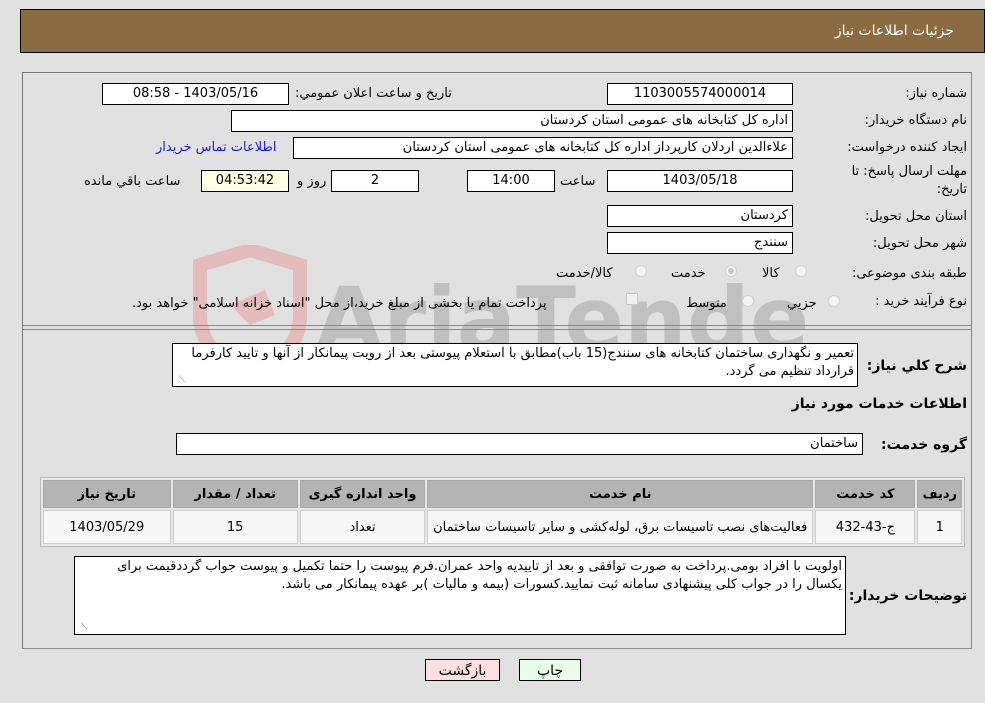  Describe the element at coordinates (802, 303) in the screenshot. I see `purchase-option-minor: جزيي` at that location.